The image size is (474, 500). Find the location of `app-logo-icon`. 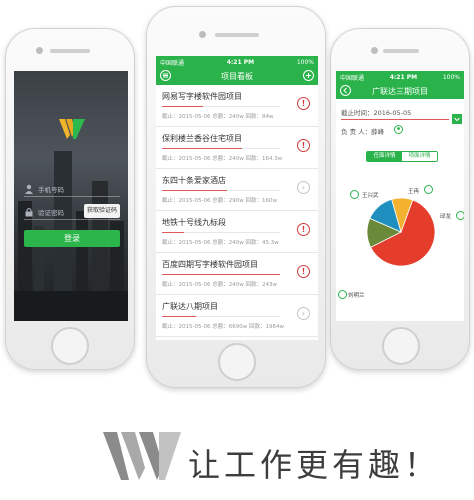

app-logo-icon is located at coordinates (72, 129).